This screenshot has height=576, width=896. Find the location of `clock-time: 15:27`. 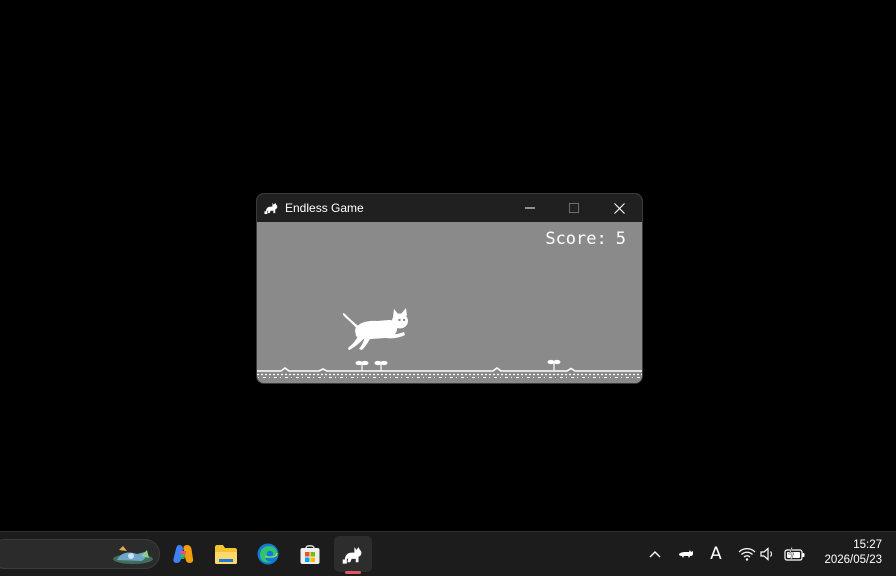

clock-time: 15:27 is located at coordinates (867, 545).